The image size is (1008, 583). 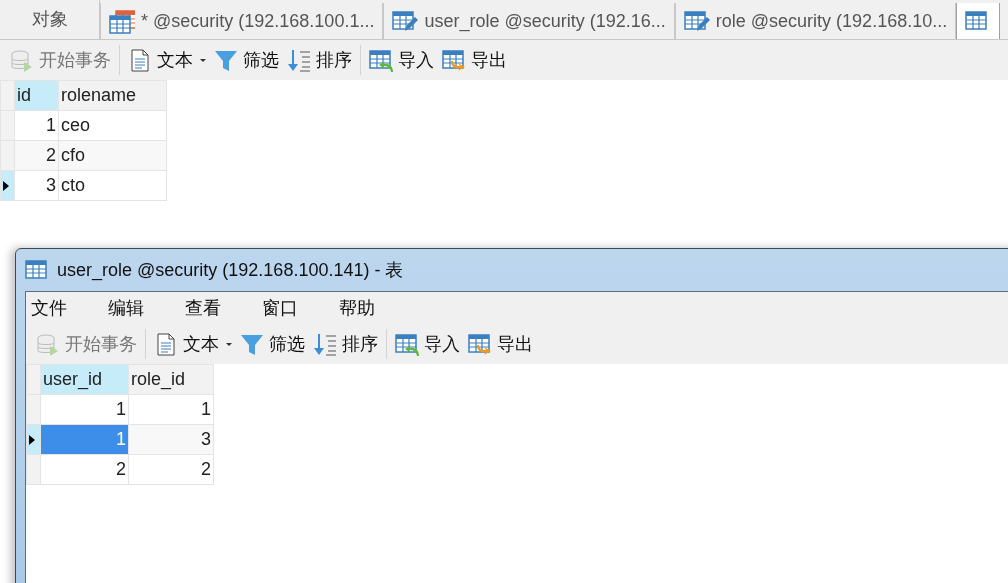 I want to click on tab, so click(x=978, y=21).